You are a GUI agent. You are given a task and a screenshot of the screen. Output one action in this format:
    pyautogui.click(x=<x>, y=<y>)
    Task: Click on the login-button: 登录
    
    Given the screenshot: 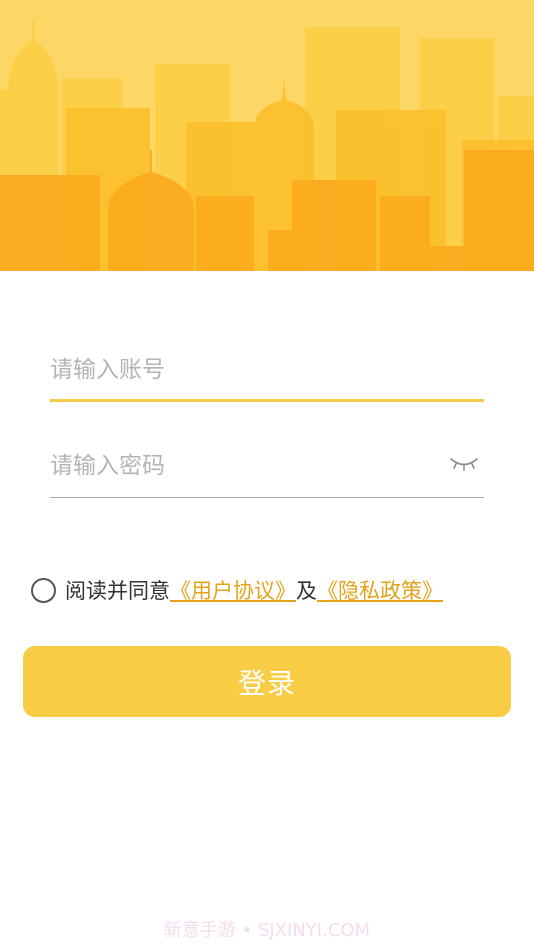 What is the action you would take?
    pyautogui.click(x=267, y=681)
    